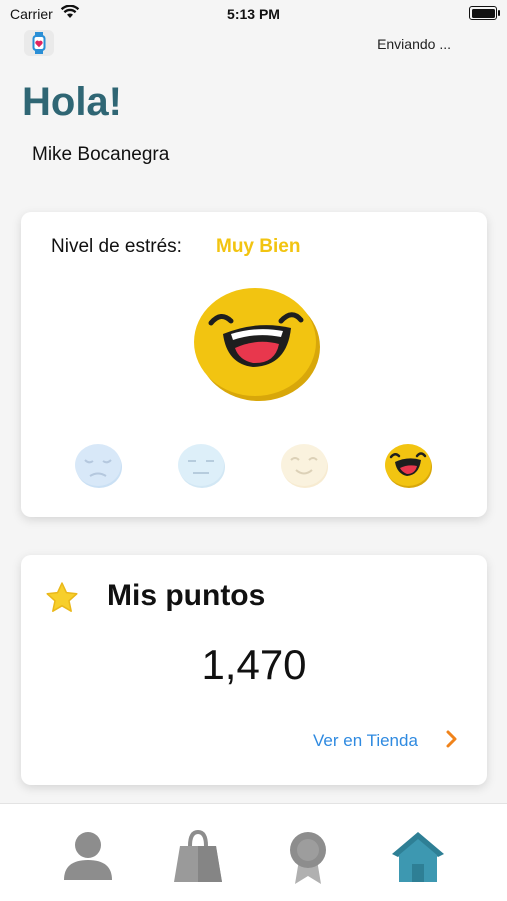 The width and height of the screenshot is (507, 901). What do you see at coordinates (308, 856) in the screenshot?
I see `award-icon` at bounding box center [308, 856].